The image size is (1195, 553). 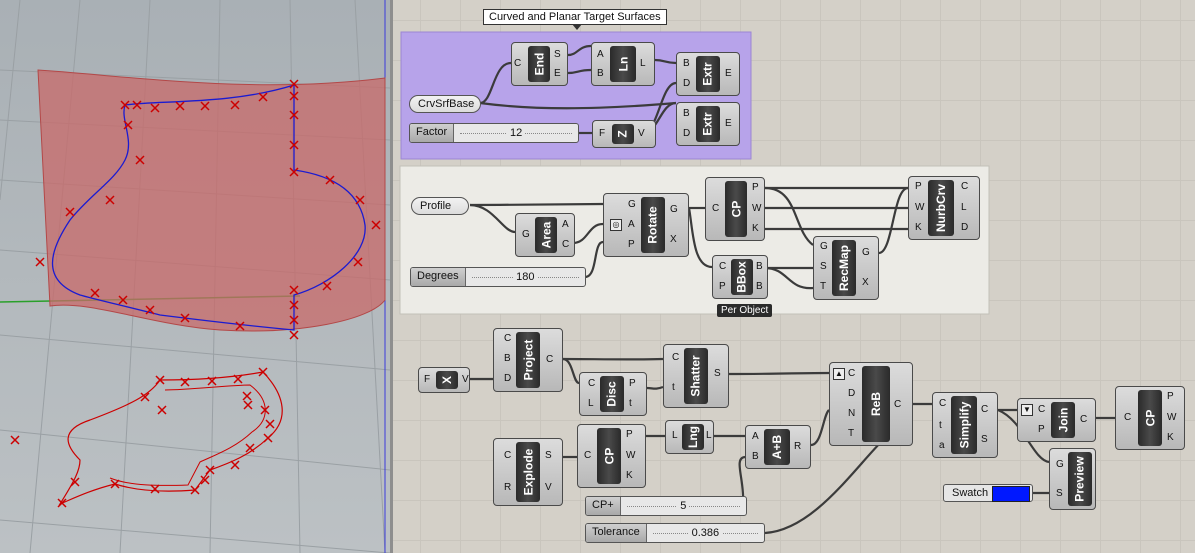 I want to click on cp2-input-c: C, so click(x=587, y=456).